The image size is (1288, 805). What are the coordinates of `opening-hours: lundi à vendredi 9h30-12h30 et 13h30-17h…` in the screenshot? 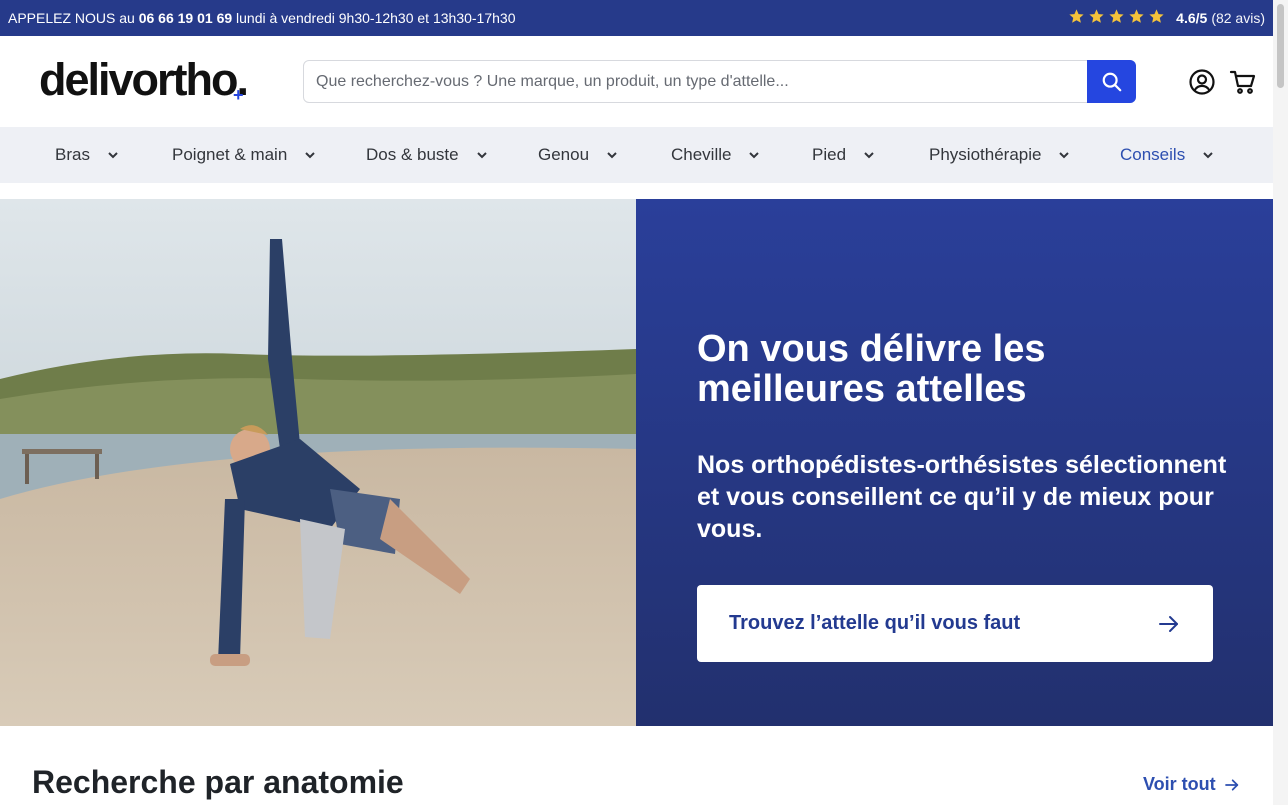 It's located at (374, 18).